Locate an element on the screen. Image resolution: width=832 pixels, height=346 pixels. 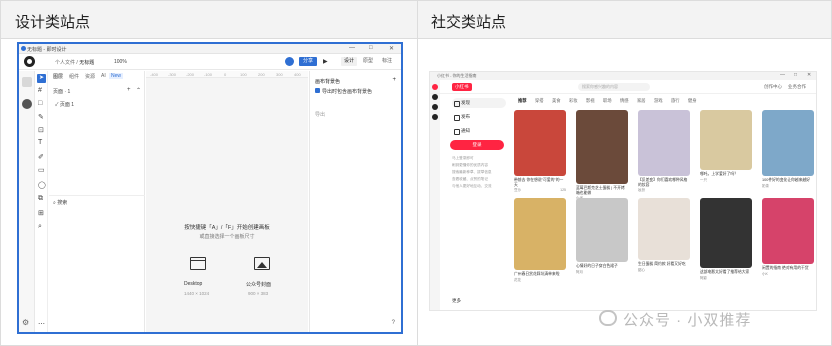
feed-card: 心情好的日子穿白色裙子 阿月 is located at coordinates (602, 236).